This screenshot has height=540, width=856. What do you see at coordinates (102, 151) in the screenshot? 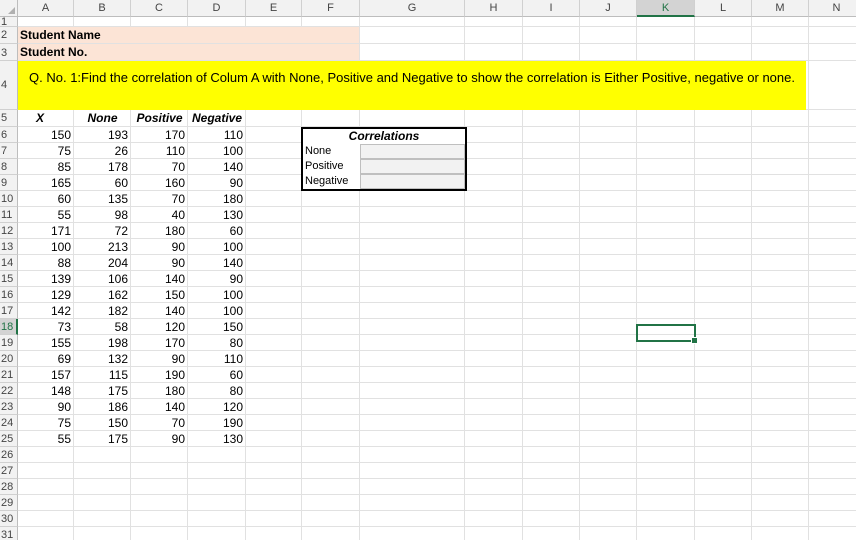
I see `table-cell: 26` at bounding box center [102, 151].